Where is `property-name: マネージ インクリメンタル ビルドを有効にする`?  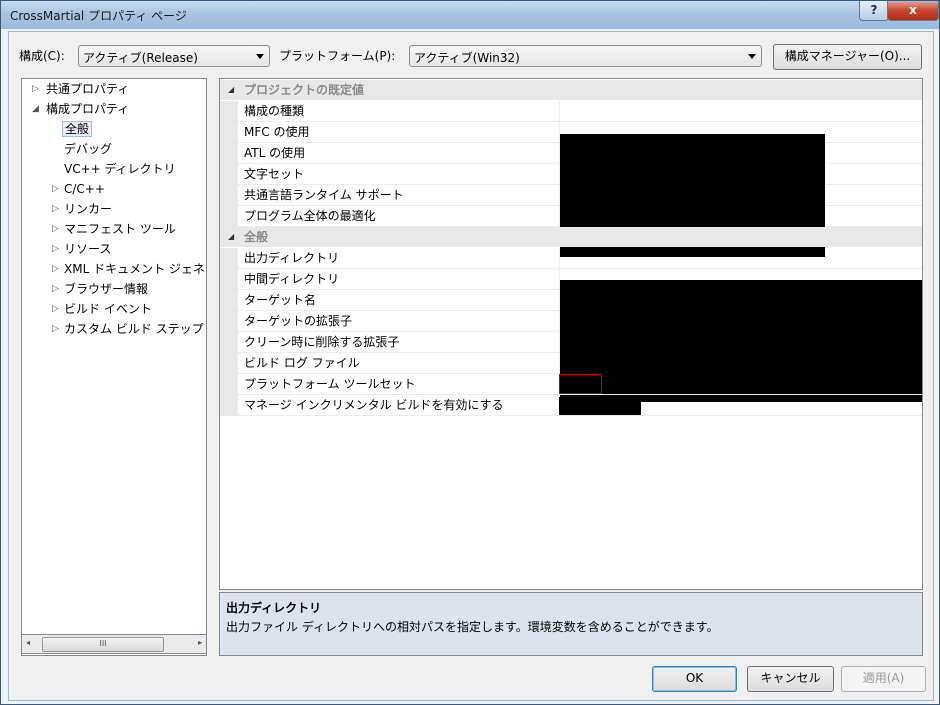
property-name: マネージ インクリメンタル ビルドを有効にする is located at coordinates (374, 405).